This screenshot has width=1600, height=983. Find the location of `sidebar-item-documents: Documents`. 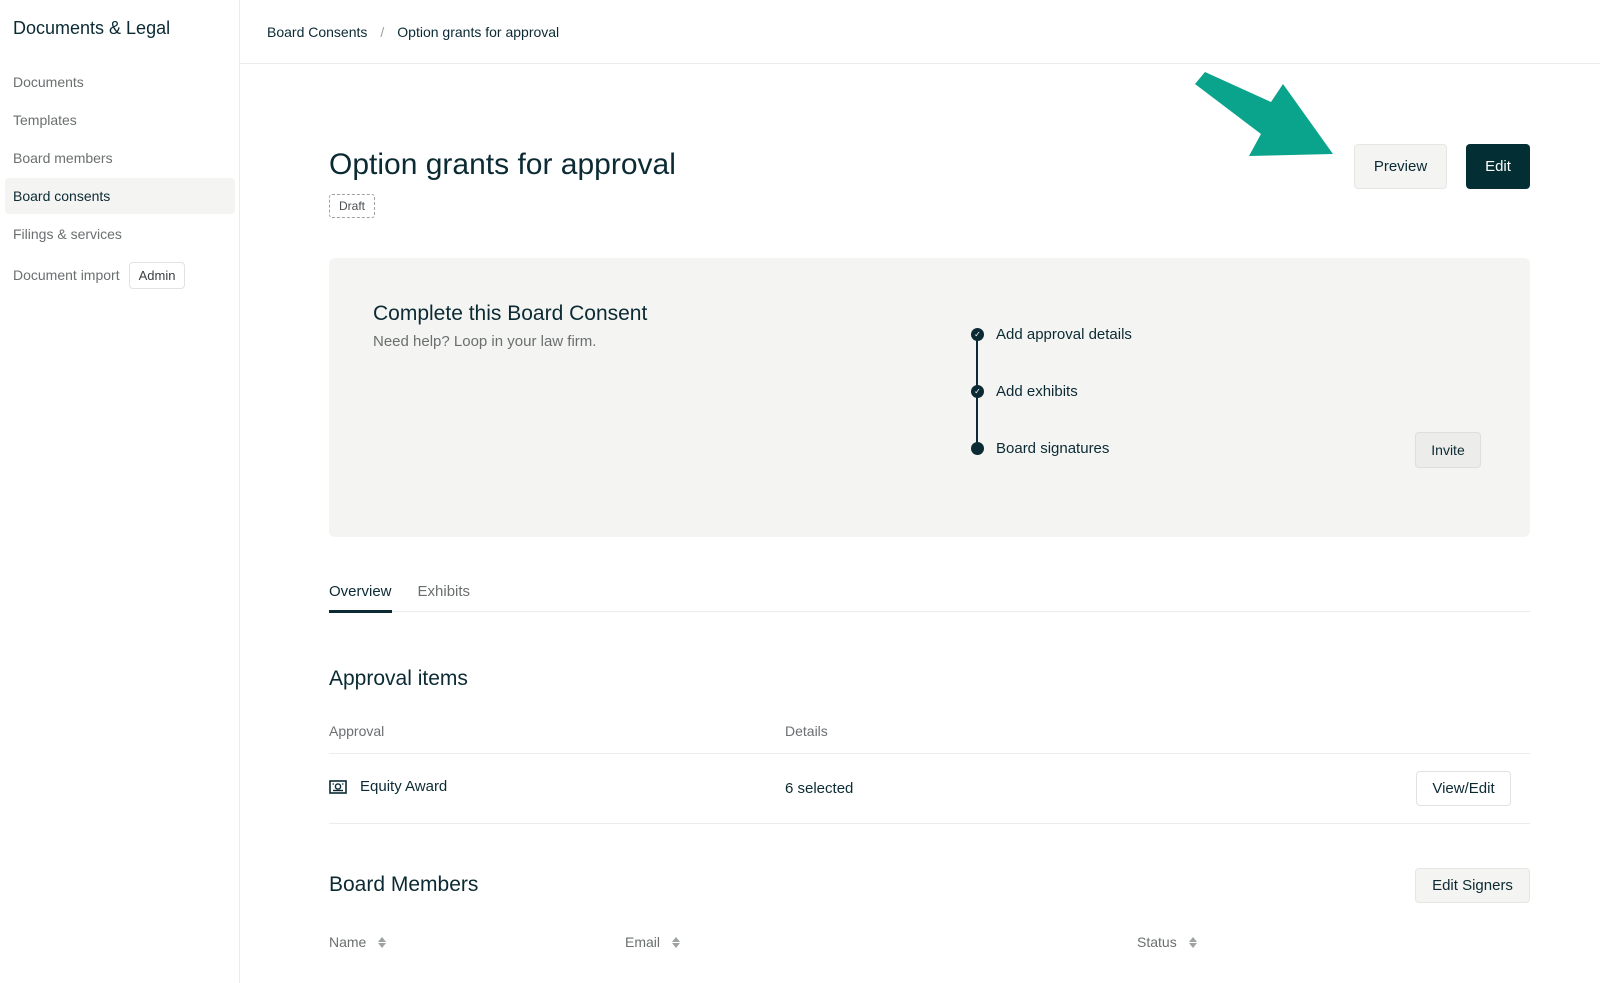

sidebar-item-documents: Documents is located at coordinates (120, 82).